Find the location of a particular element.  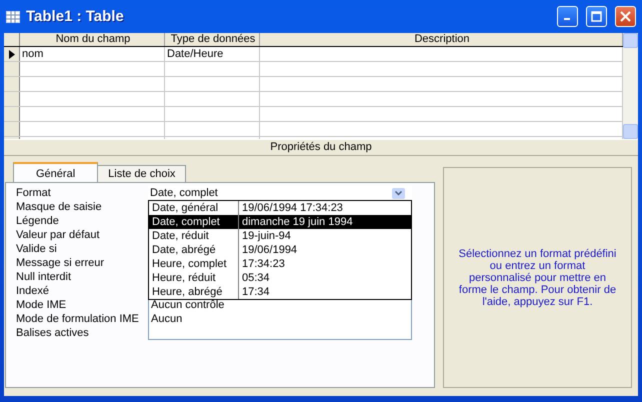

property-label: Légende is located at coordinates (38, 221).